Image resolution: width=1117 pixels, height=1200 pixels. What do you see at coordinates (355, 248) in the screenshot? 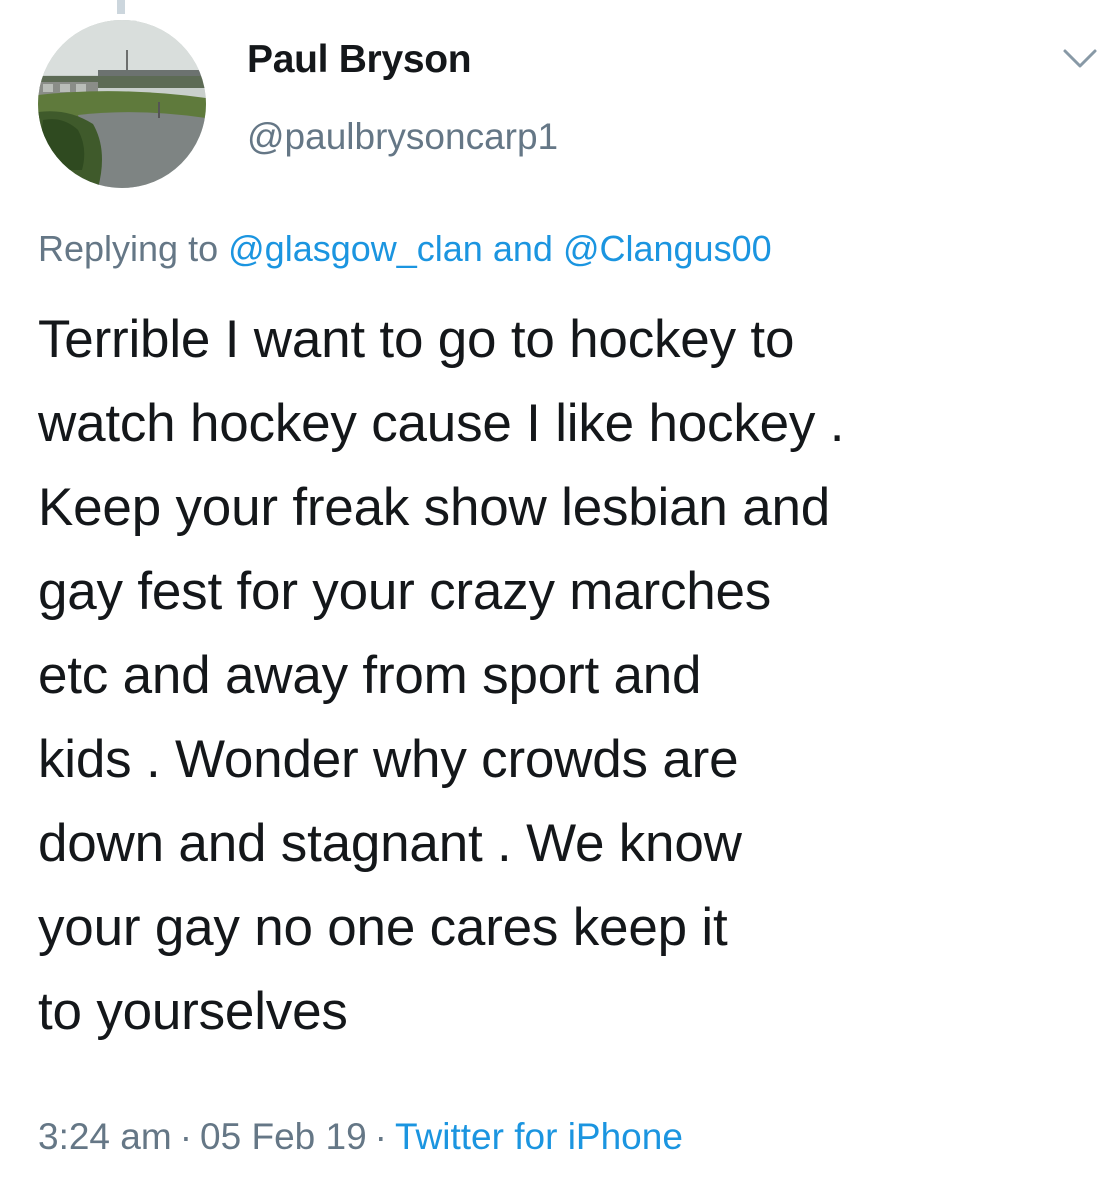
I see `mention-link: @glasgow_clan` at bounding box center [355, 248].